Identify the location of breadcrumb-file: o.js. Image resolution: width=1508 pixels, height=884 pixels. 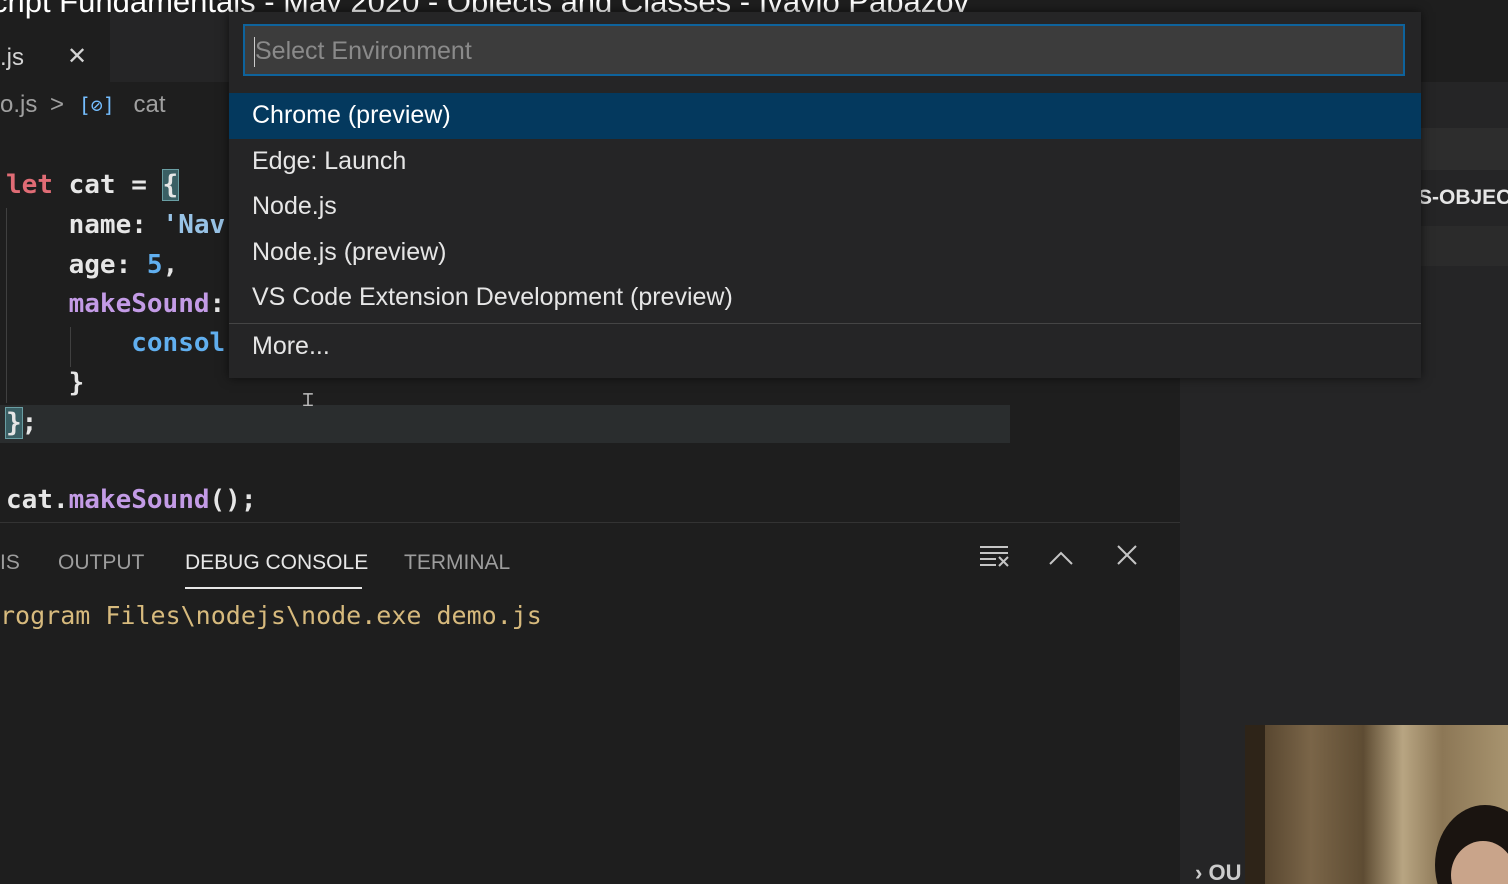
(18, 105).